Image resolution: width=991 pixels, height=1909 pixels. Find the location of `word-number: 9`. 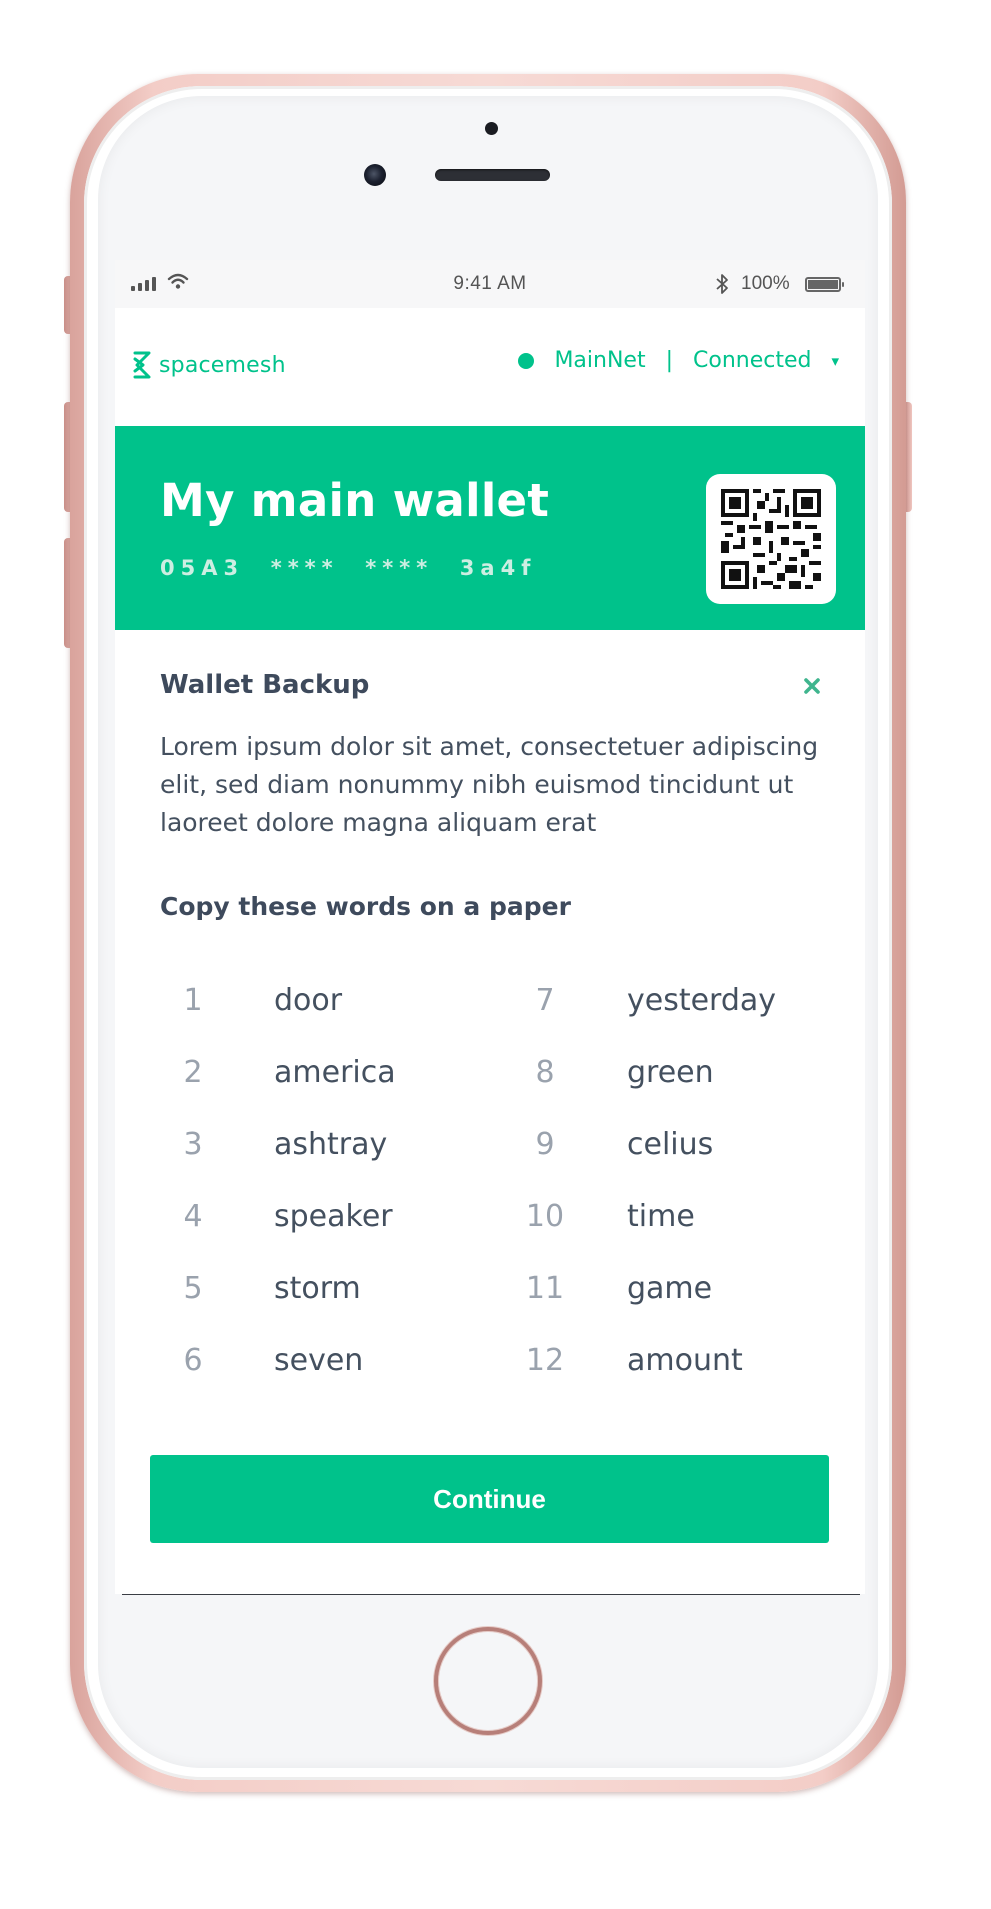

word-number: 9 is located at coordinates (545, 1144).